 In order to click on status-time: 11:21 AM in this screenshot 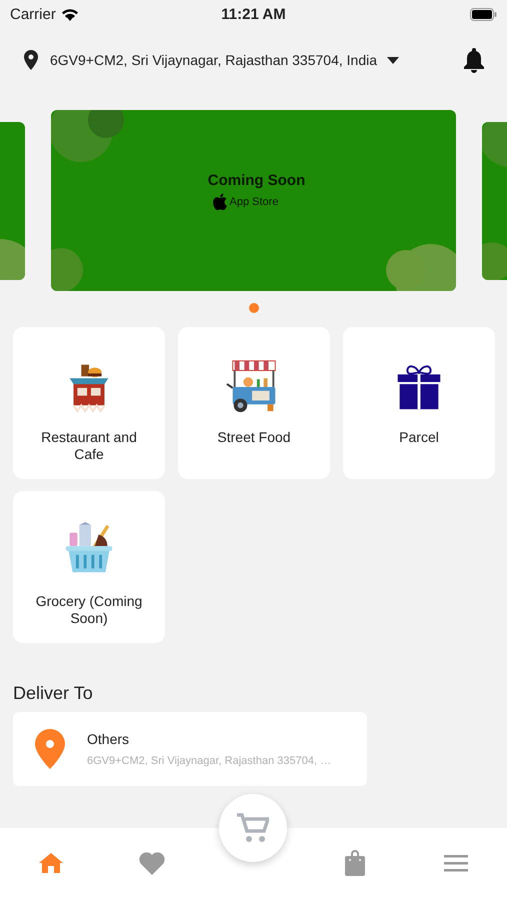, I will do `click(253, 14)`.